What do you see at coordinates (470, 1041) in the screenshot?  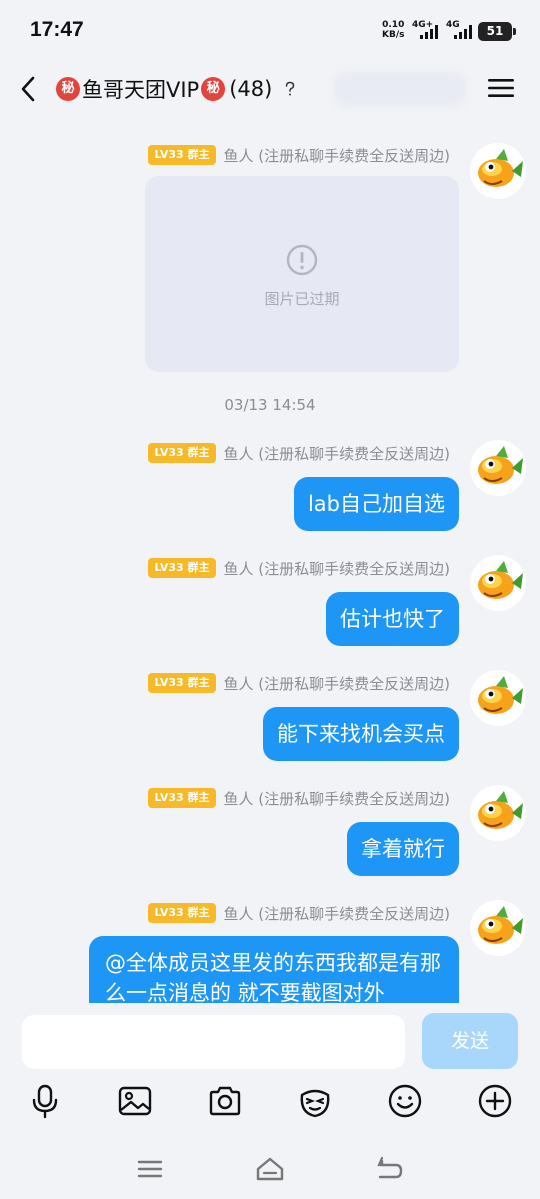 I see `send-button: 发送` at bounding box center [470, 1041].